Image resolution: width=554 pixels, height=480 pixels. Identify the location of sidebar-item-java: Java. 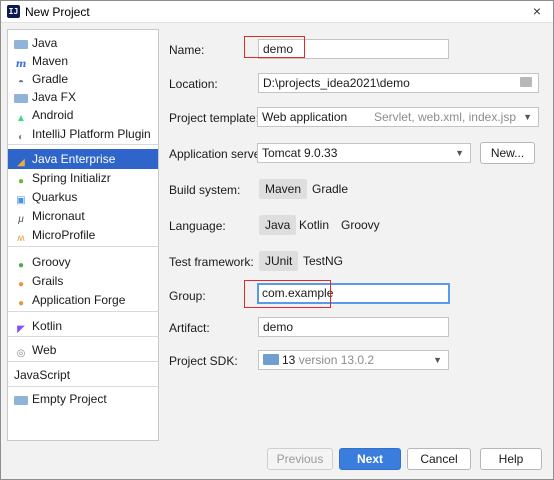
(83, 43).